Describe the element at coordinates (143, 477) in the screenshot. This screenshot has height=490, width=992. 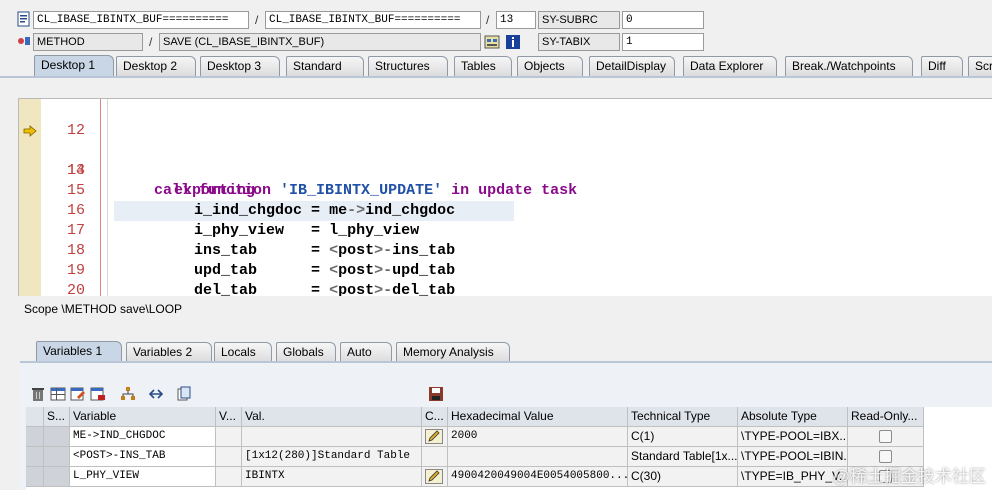
I see `variable-name-cell: L_PHY_VIEW` at that location.